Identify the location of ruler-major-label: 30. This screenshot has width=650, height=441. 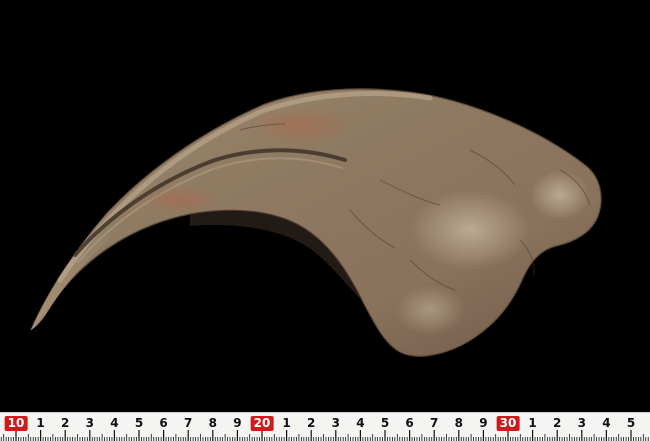
(508, 423).